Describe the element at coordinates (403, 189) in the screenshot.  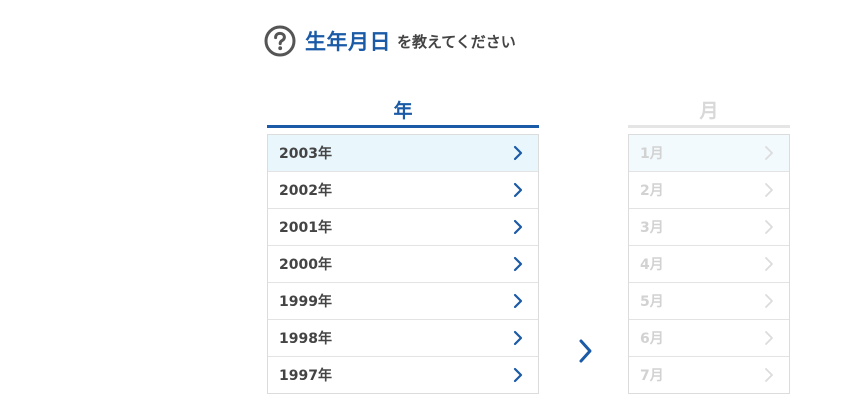
I see `year-option: 2002年` at that location.